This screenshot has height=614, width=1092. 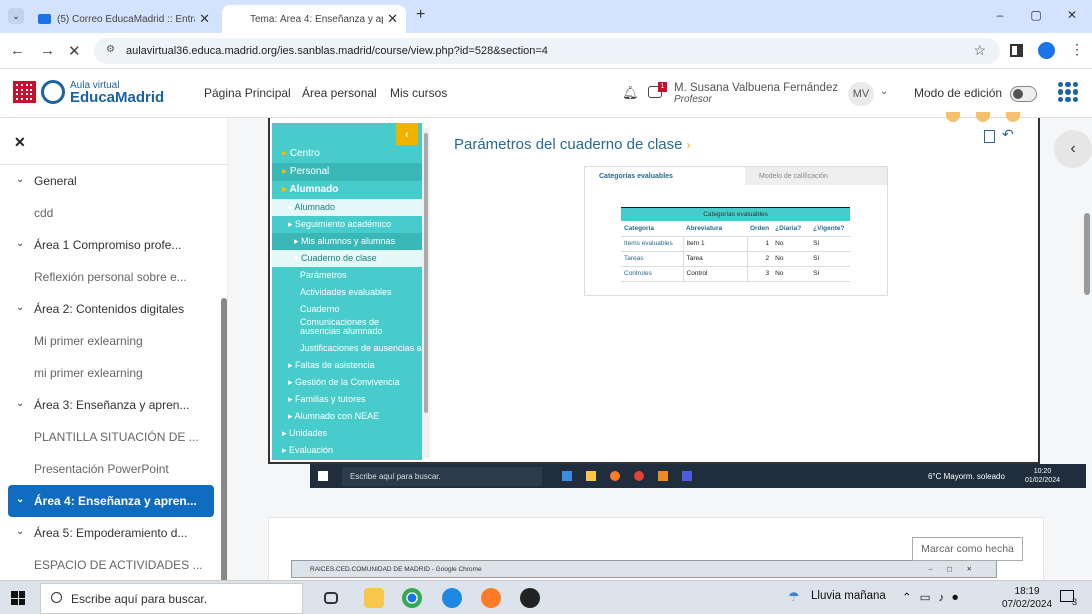 What do you see at coordinates (311, 450) in the screenshot?
I see `tree-node-label: Evaluación` at bounding box center [311, 450].